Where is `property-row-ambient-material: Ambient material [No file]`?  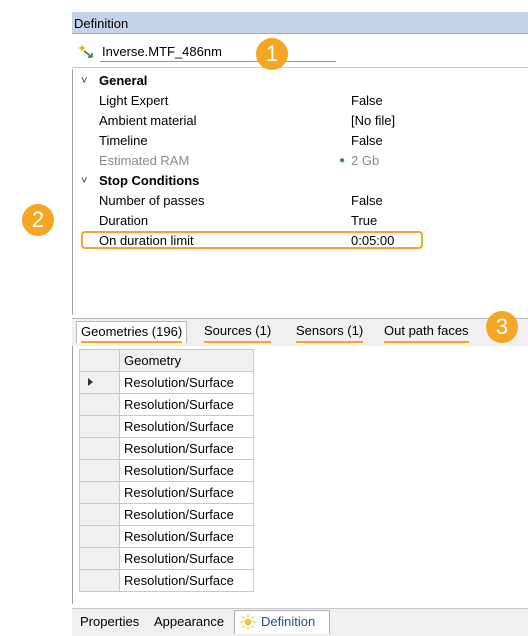
property-row-ambient-material: Ambient material [No file] is located at coordinates (300, 121).